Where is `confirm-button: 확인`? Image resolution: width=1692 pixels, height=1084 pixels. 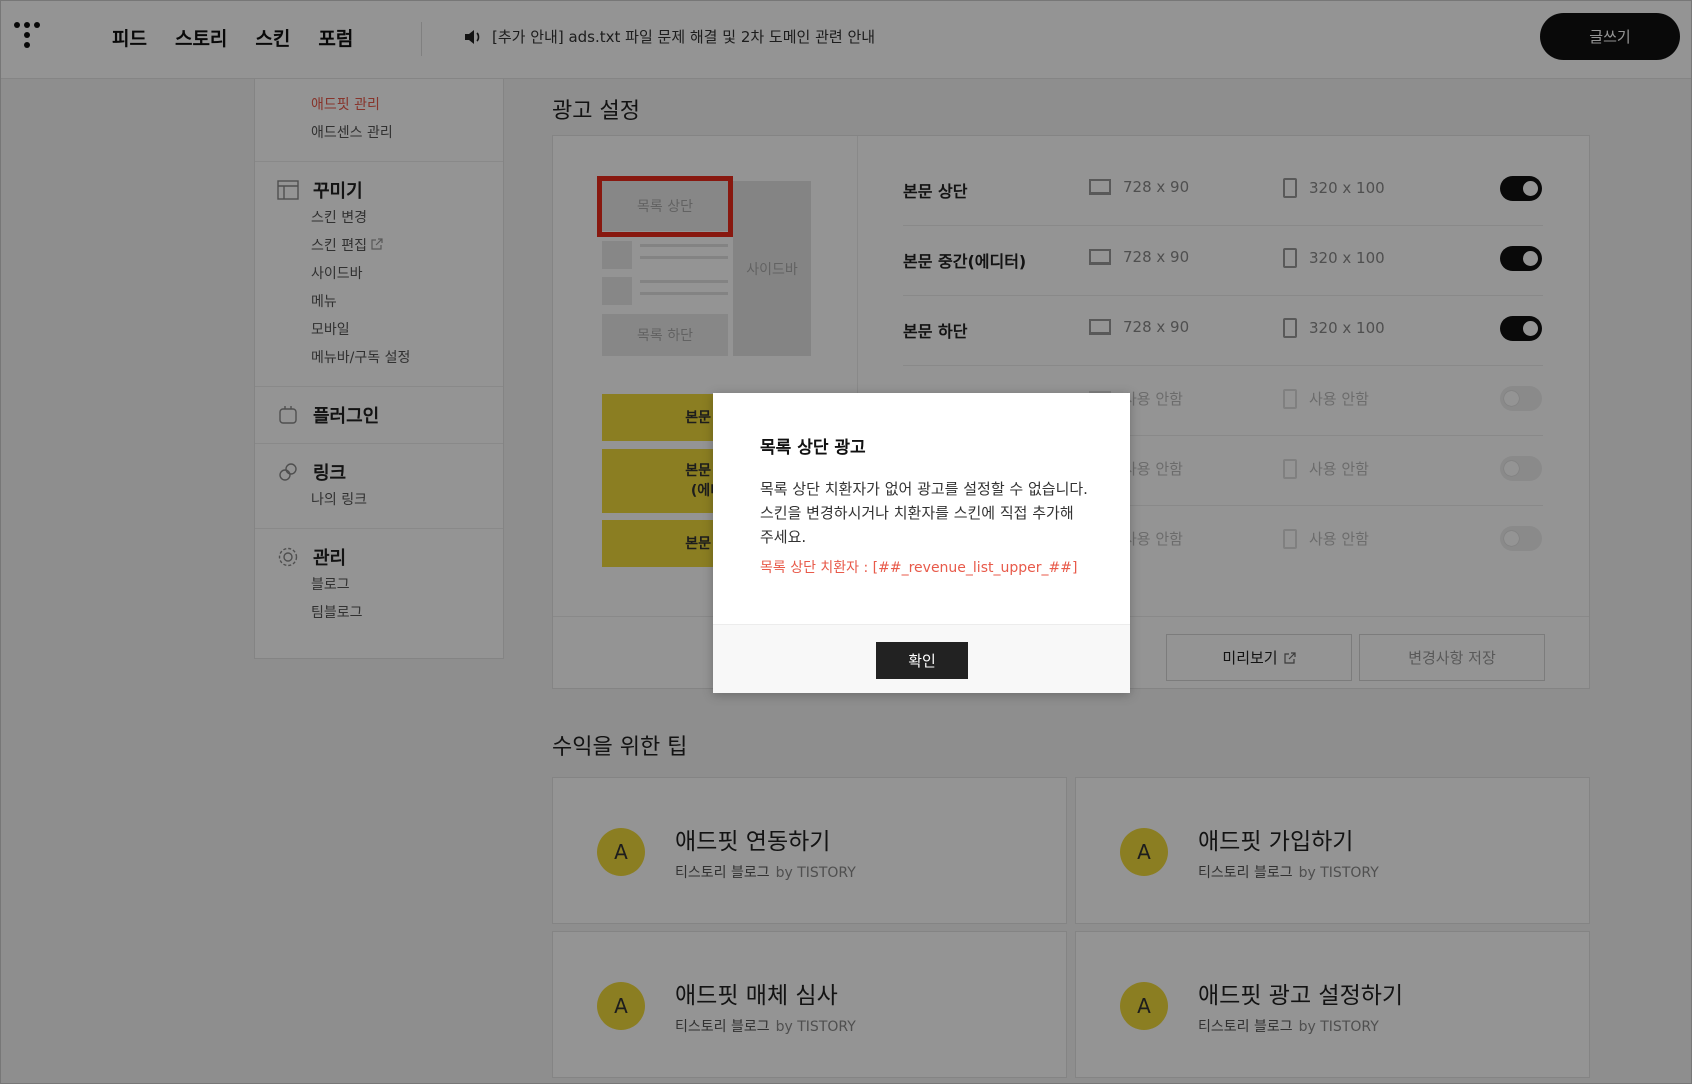 confirm-button: 확인 is located at coordinates (922, 660).